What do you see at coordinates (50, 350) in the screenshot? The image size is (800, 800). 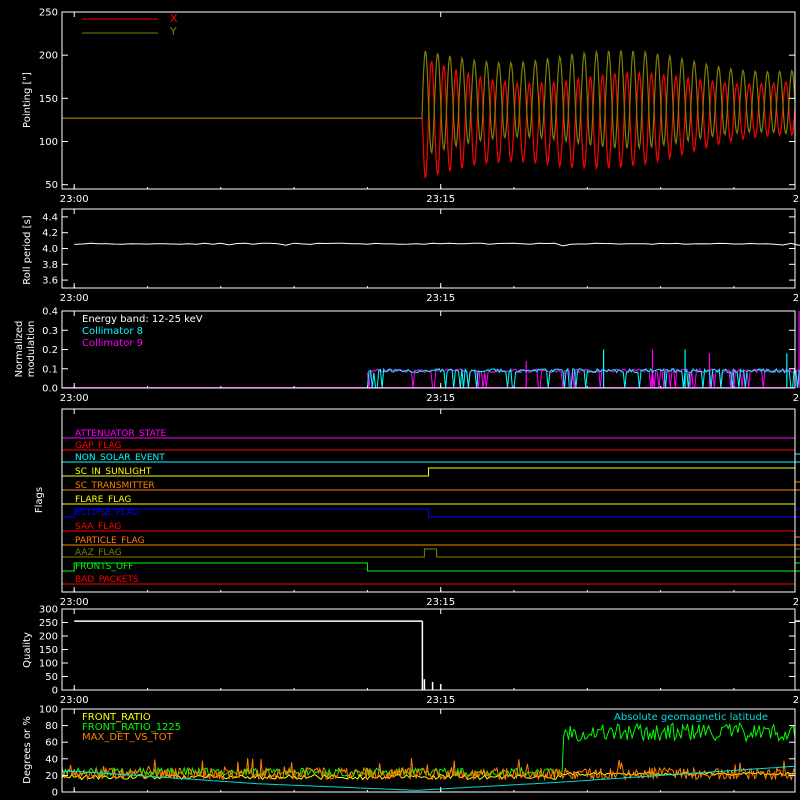 I see `y-tick-label: 0.2` at bounding box center [50, 350].